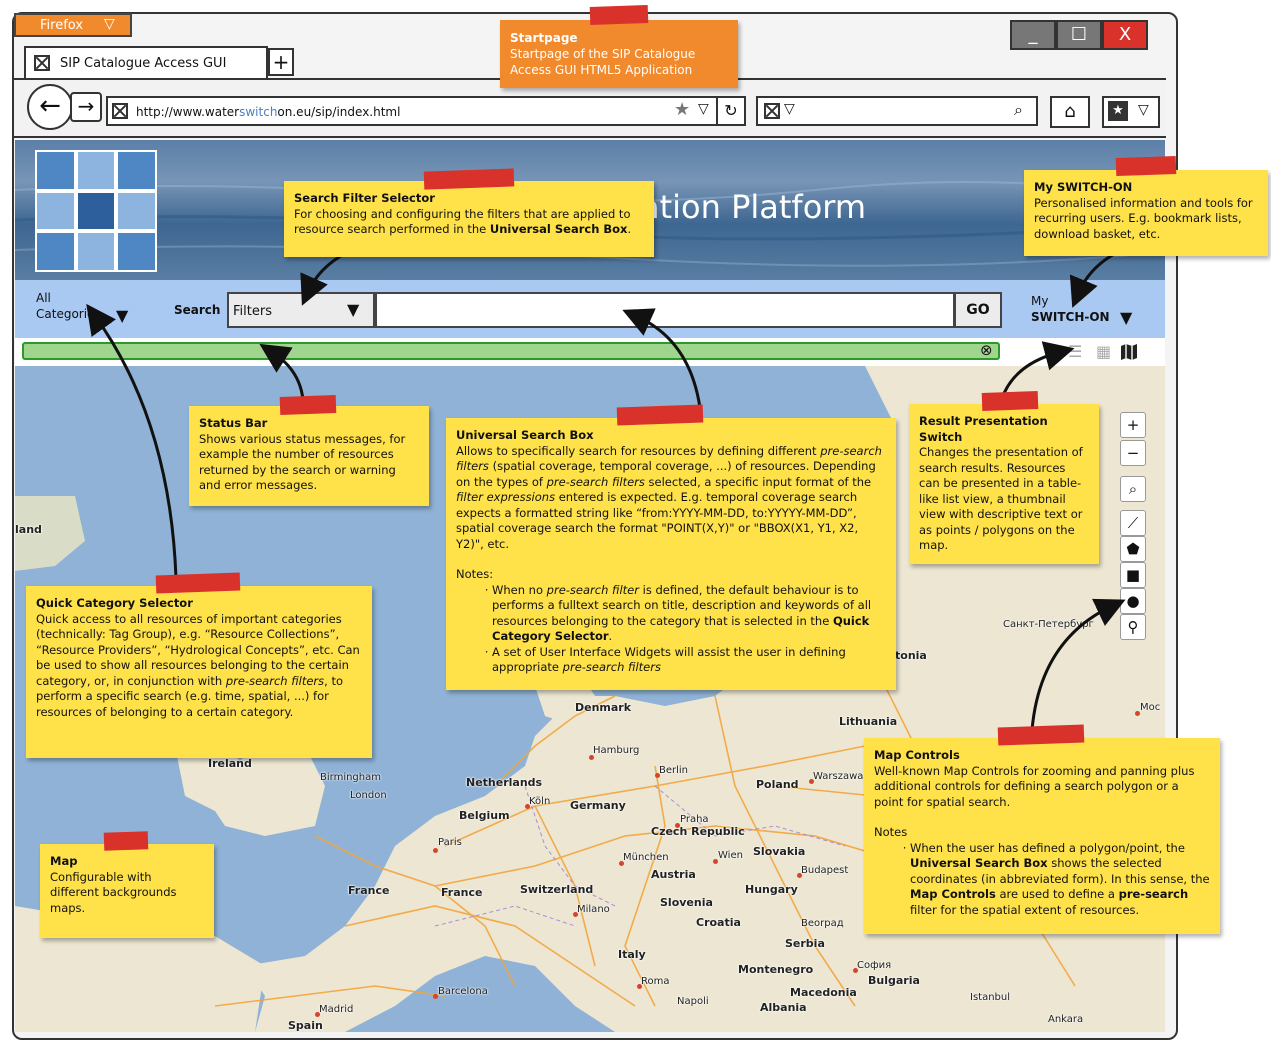 The height and width of the screenshot is (1043, 1271). Describe the element at coordinates (281, 62) in the screenshot. I see `new-tab-button: +` at that location.